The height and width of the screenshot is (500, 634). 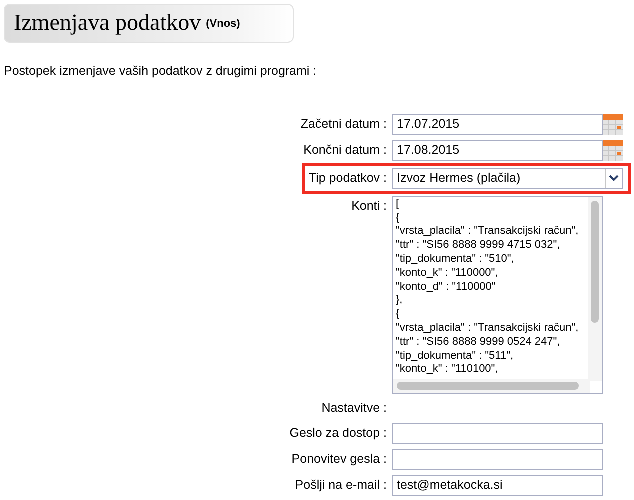 What do you see at coordinates (348, 178) in the screenshot?
I see `field-label: Tip podatkov :` at bounding box center [348, 178].